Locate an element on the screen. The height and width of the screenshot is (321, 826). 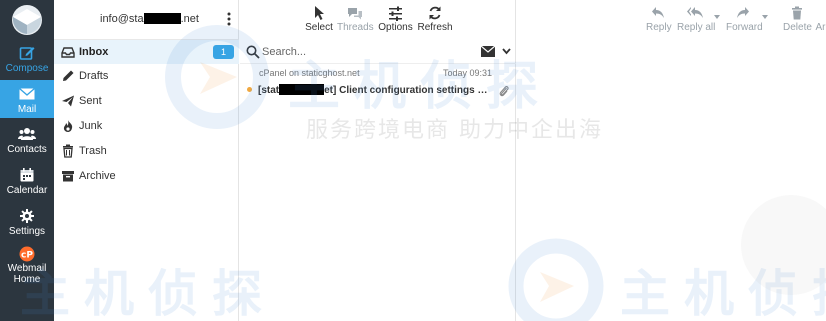
folder-archive: Archive is located at coordinates (146, 176).